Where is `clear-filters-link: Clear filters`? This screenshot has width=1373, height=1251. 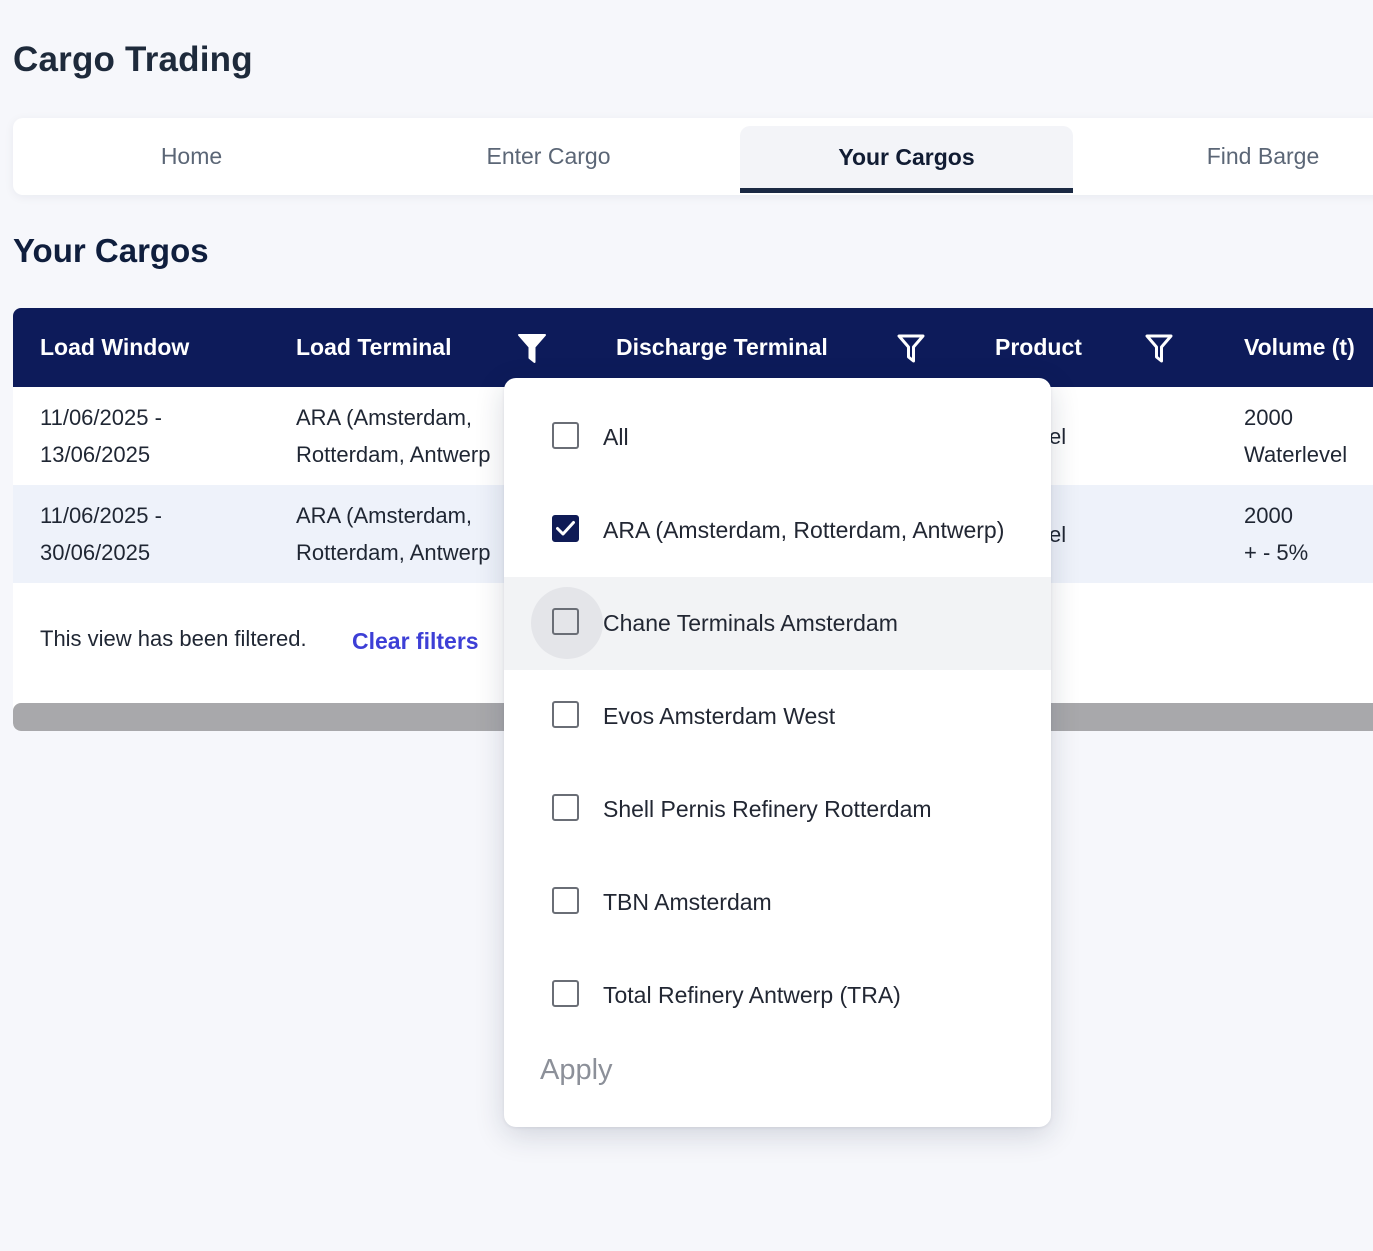
clear-filters-link: Clear filters is located at coordinates (415, 641).